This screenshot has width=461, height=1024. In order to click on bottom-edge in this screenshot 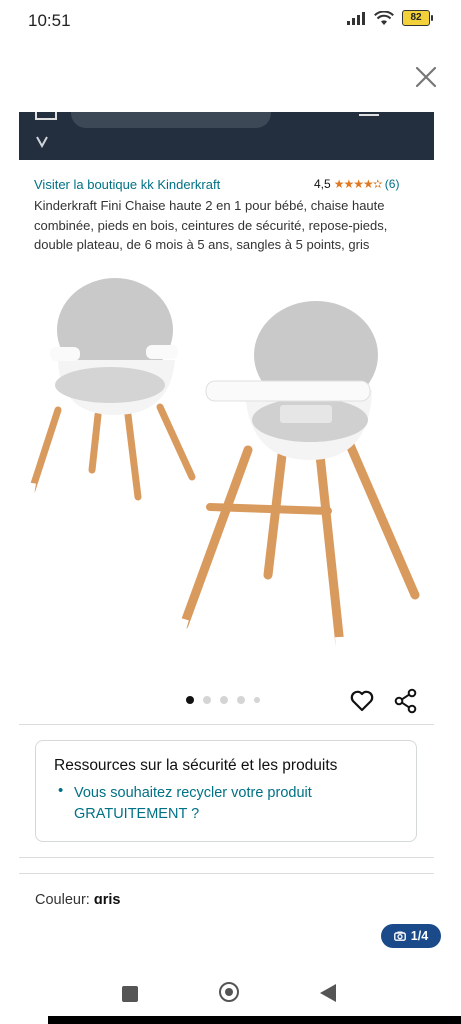, I will do `click(254, 1020)`.